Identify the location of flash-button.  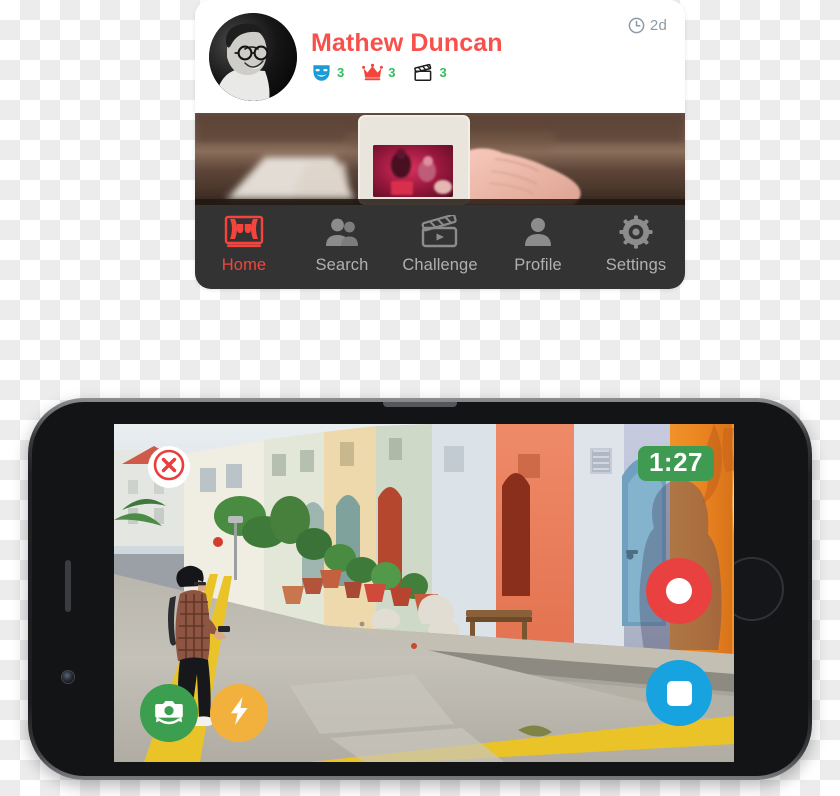
(239, 713).